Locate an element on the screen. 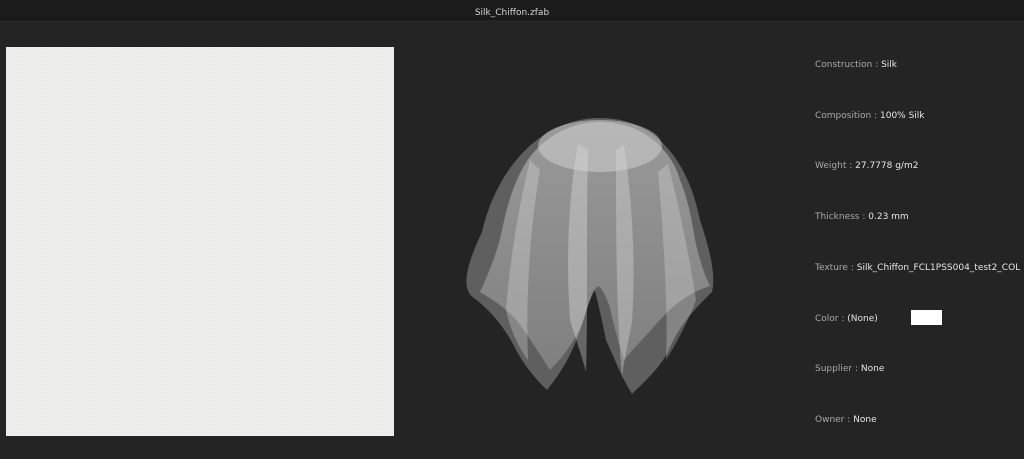 The image size is (1024, 459). property-value: Silk is located at coordinates (889, 65).